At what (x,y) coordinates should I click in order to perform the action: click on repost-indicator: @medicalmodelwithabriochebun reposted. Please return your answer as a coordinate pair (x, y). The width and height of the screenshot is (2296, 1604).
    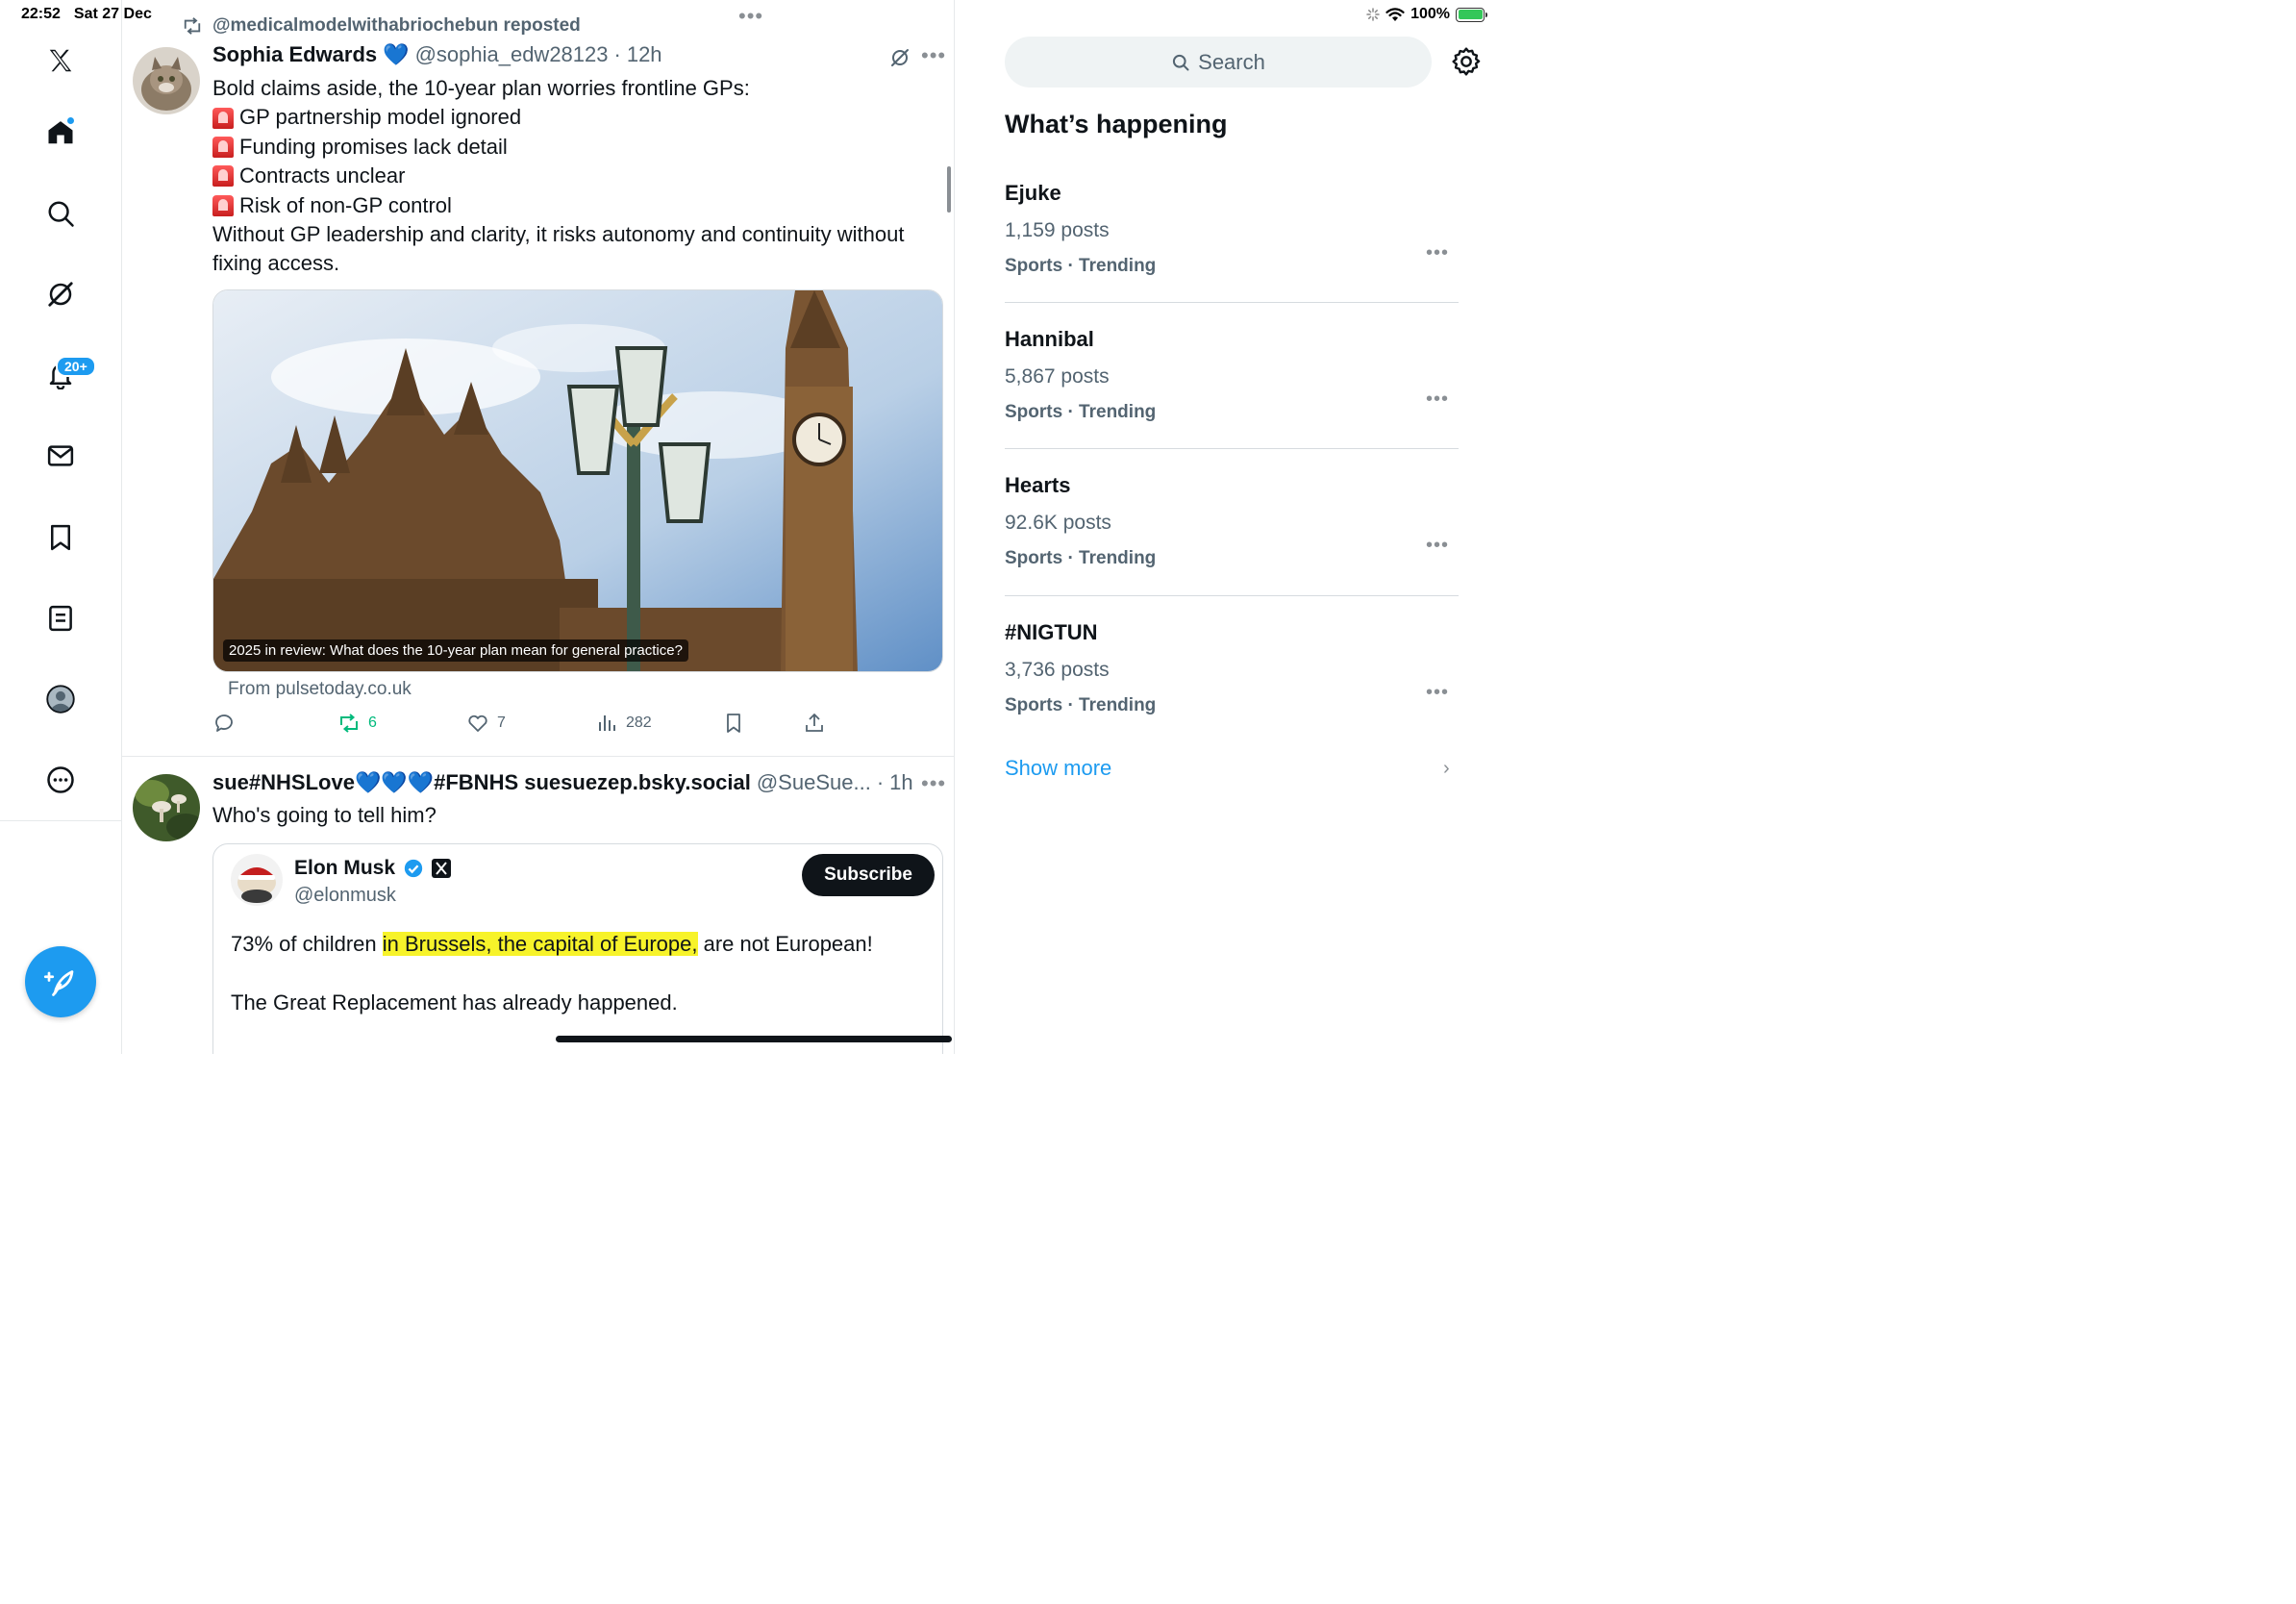
    Looking at the image, I should click on (381, 26).